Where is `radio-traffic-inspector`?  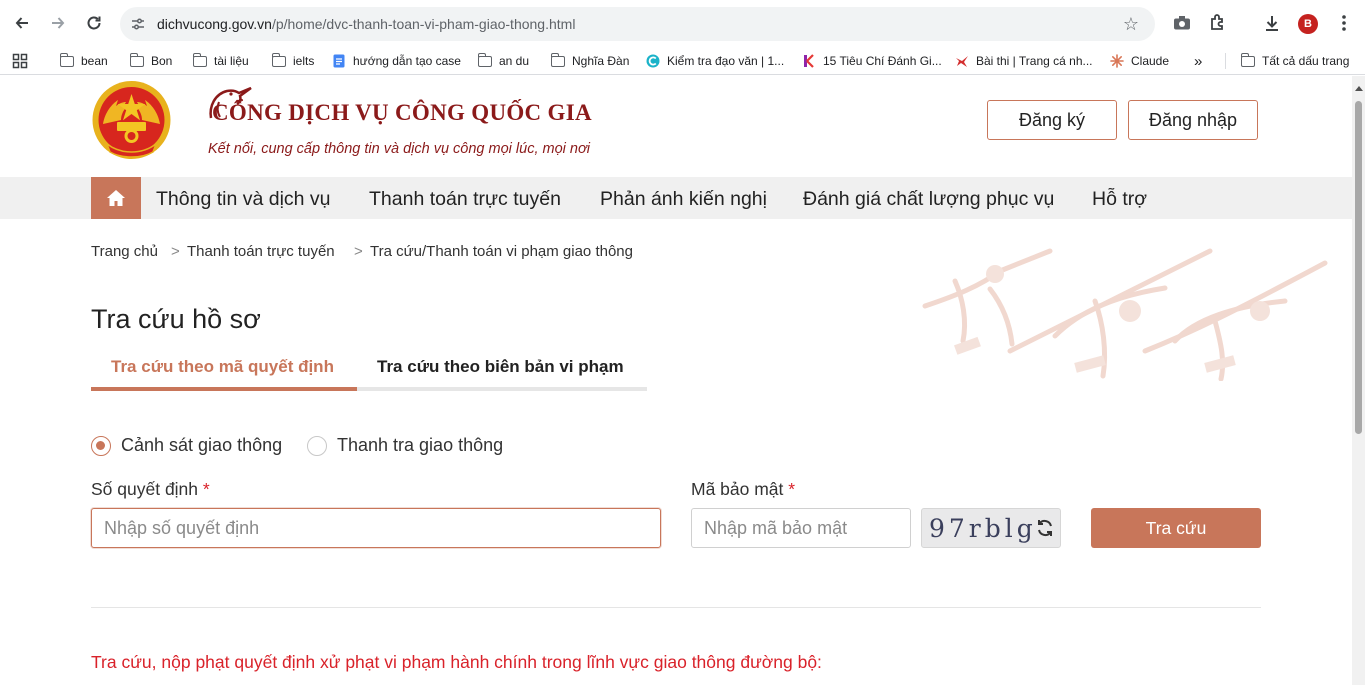
radio-traffic-inspector is located at coordinates (317, 446).